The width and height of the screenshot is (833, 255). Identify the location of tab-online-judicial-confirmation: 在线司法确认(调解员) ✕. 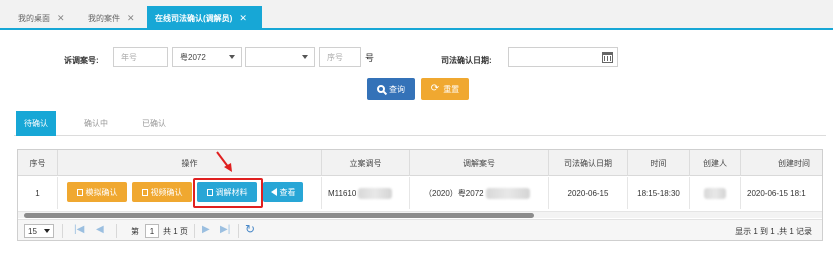
(204, 18).